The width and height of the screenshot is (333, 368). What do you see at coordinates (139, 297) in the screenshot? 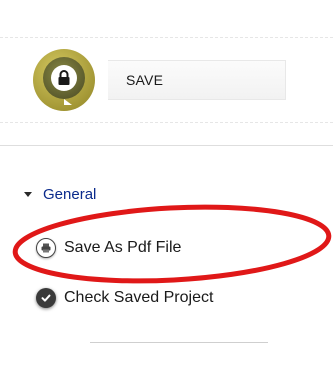
I see `menu-item-label: Check Saved Project` at bounding box center [139, 297].